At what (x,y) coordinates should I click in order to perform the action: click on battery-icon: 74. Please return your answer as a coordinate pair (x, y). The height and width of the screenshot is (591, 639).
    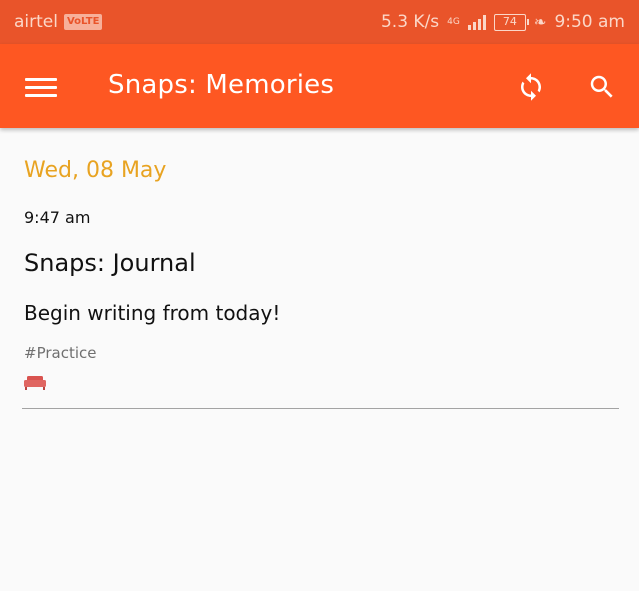
    Looking at the image, I should click on (511, 22).